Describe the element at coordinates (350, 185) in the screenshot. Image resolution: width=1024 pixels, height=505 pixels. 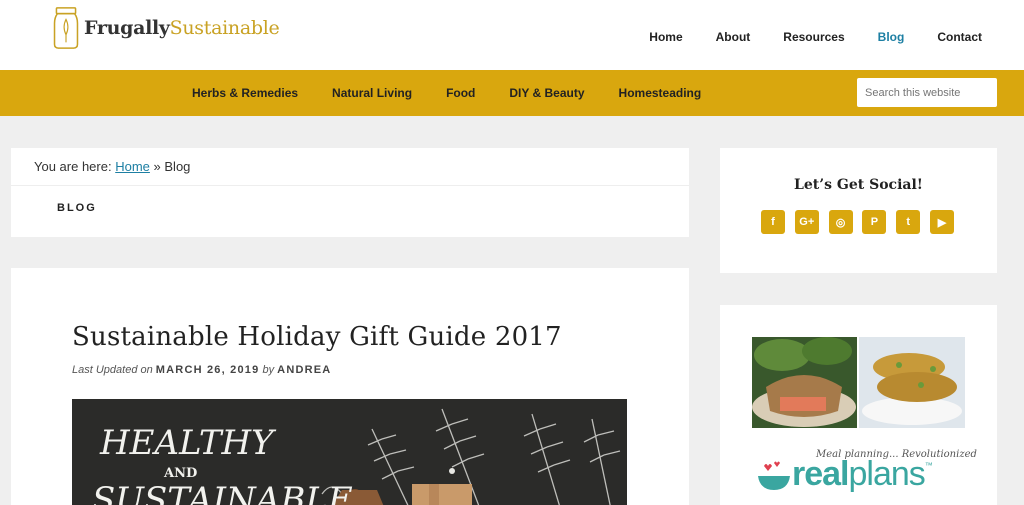
I see `divider` at that location.